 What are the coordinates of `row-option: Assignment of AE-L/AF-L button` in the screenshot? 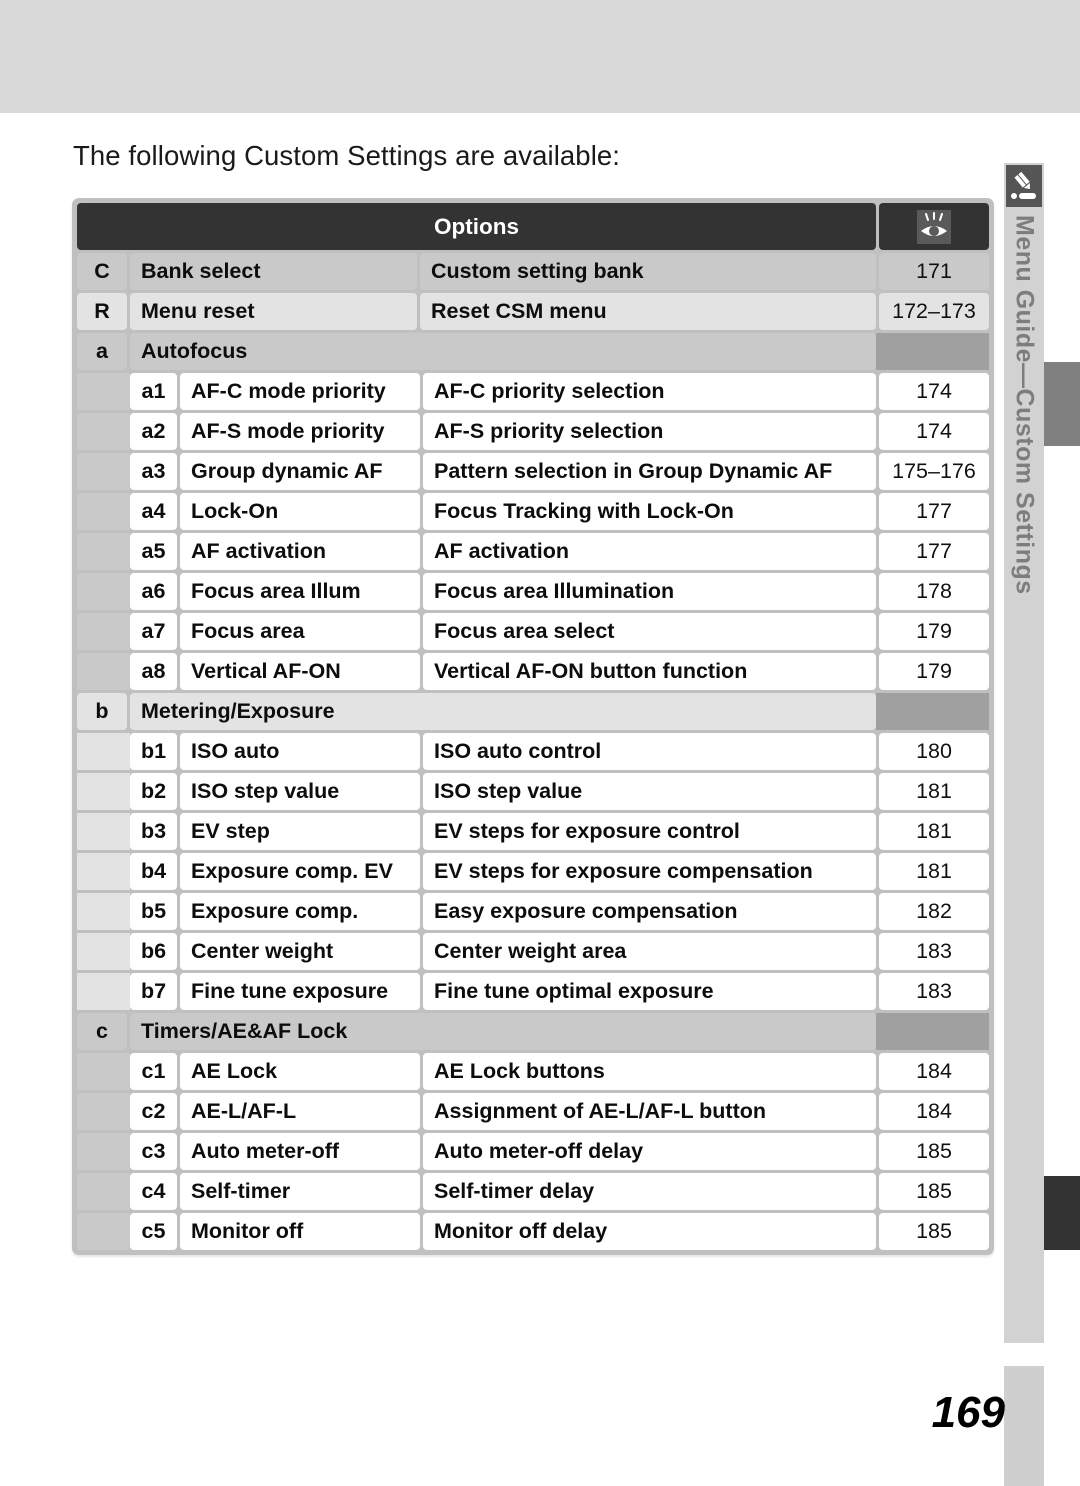 It's located at (649, 1111).